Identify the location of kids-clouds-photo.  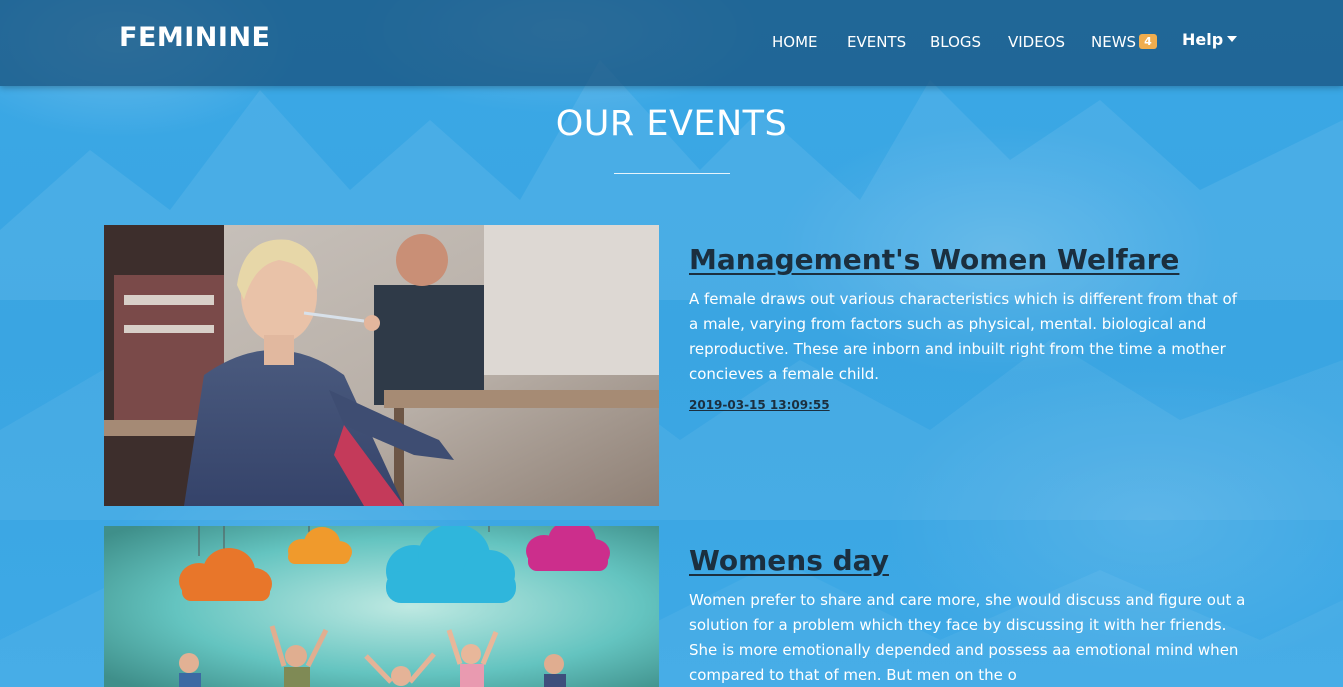
(381, 606).